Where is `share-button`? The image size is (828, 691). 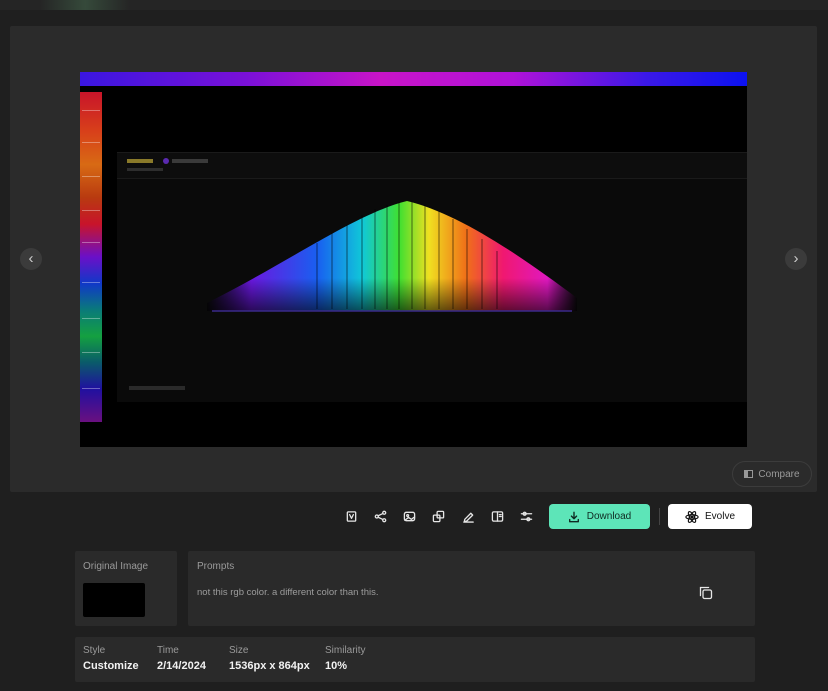 share-button is located at coordinates (380, 517).